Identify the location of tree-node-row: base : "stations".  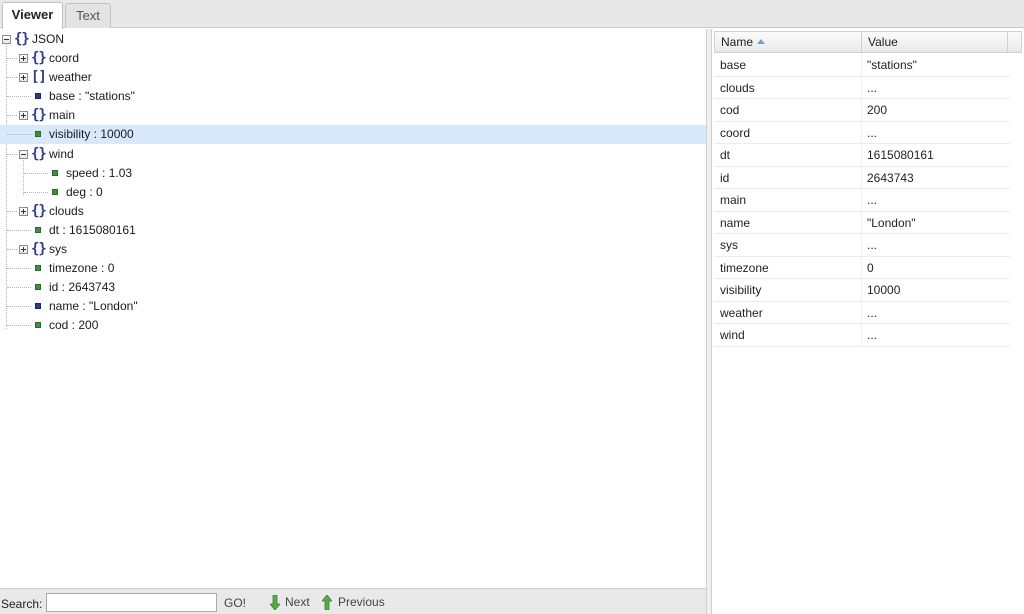
(353, 96).